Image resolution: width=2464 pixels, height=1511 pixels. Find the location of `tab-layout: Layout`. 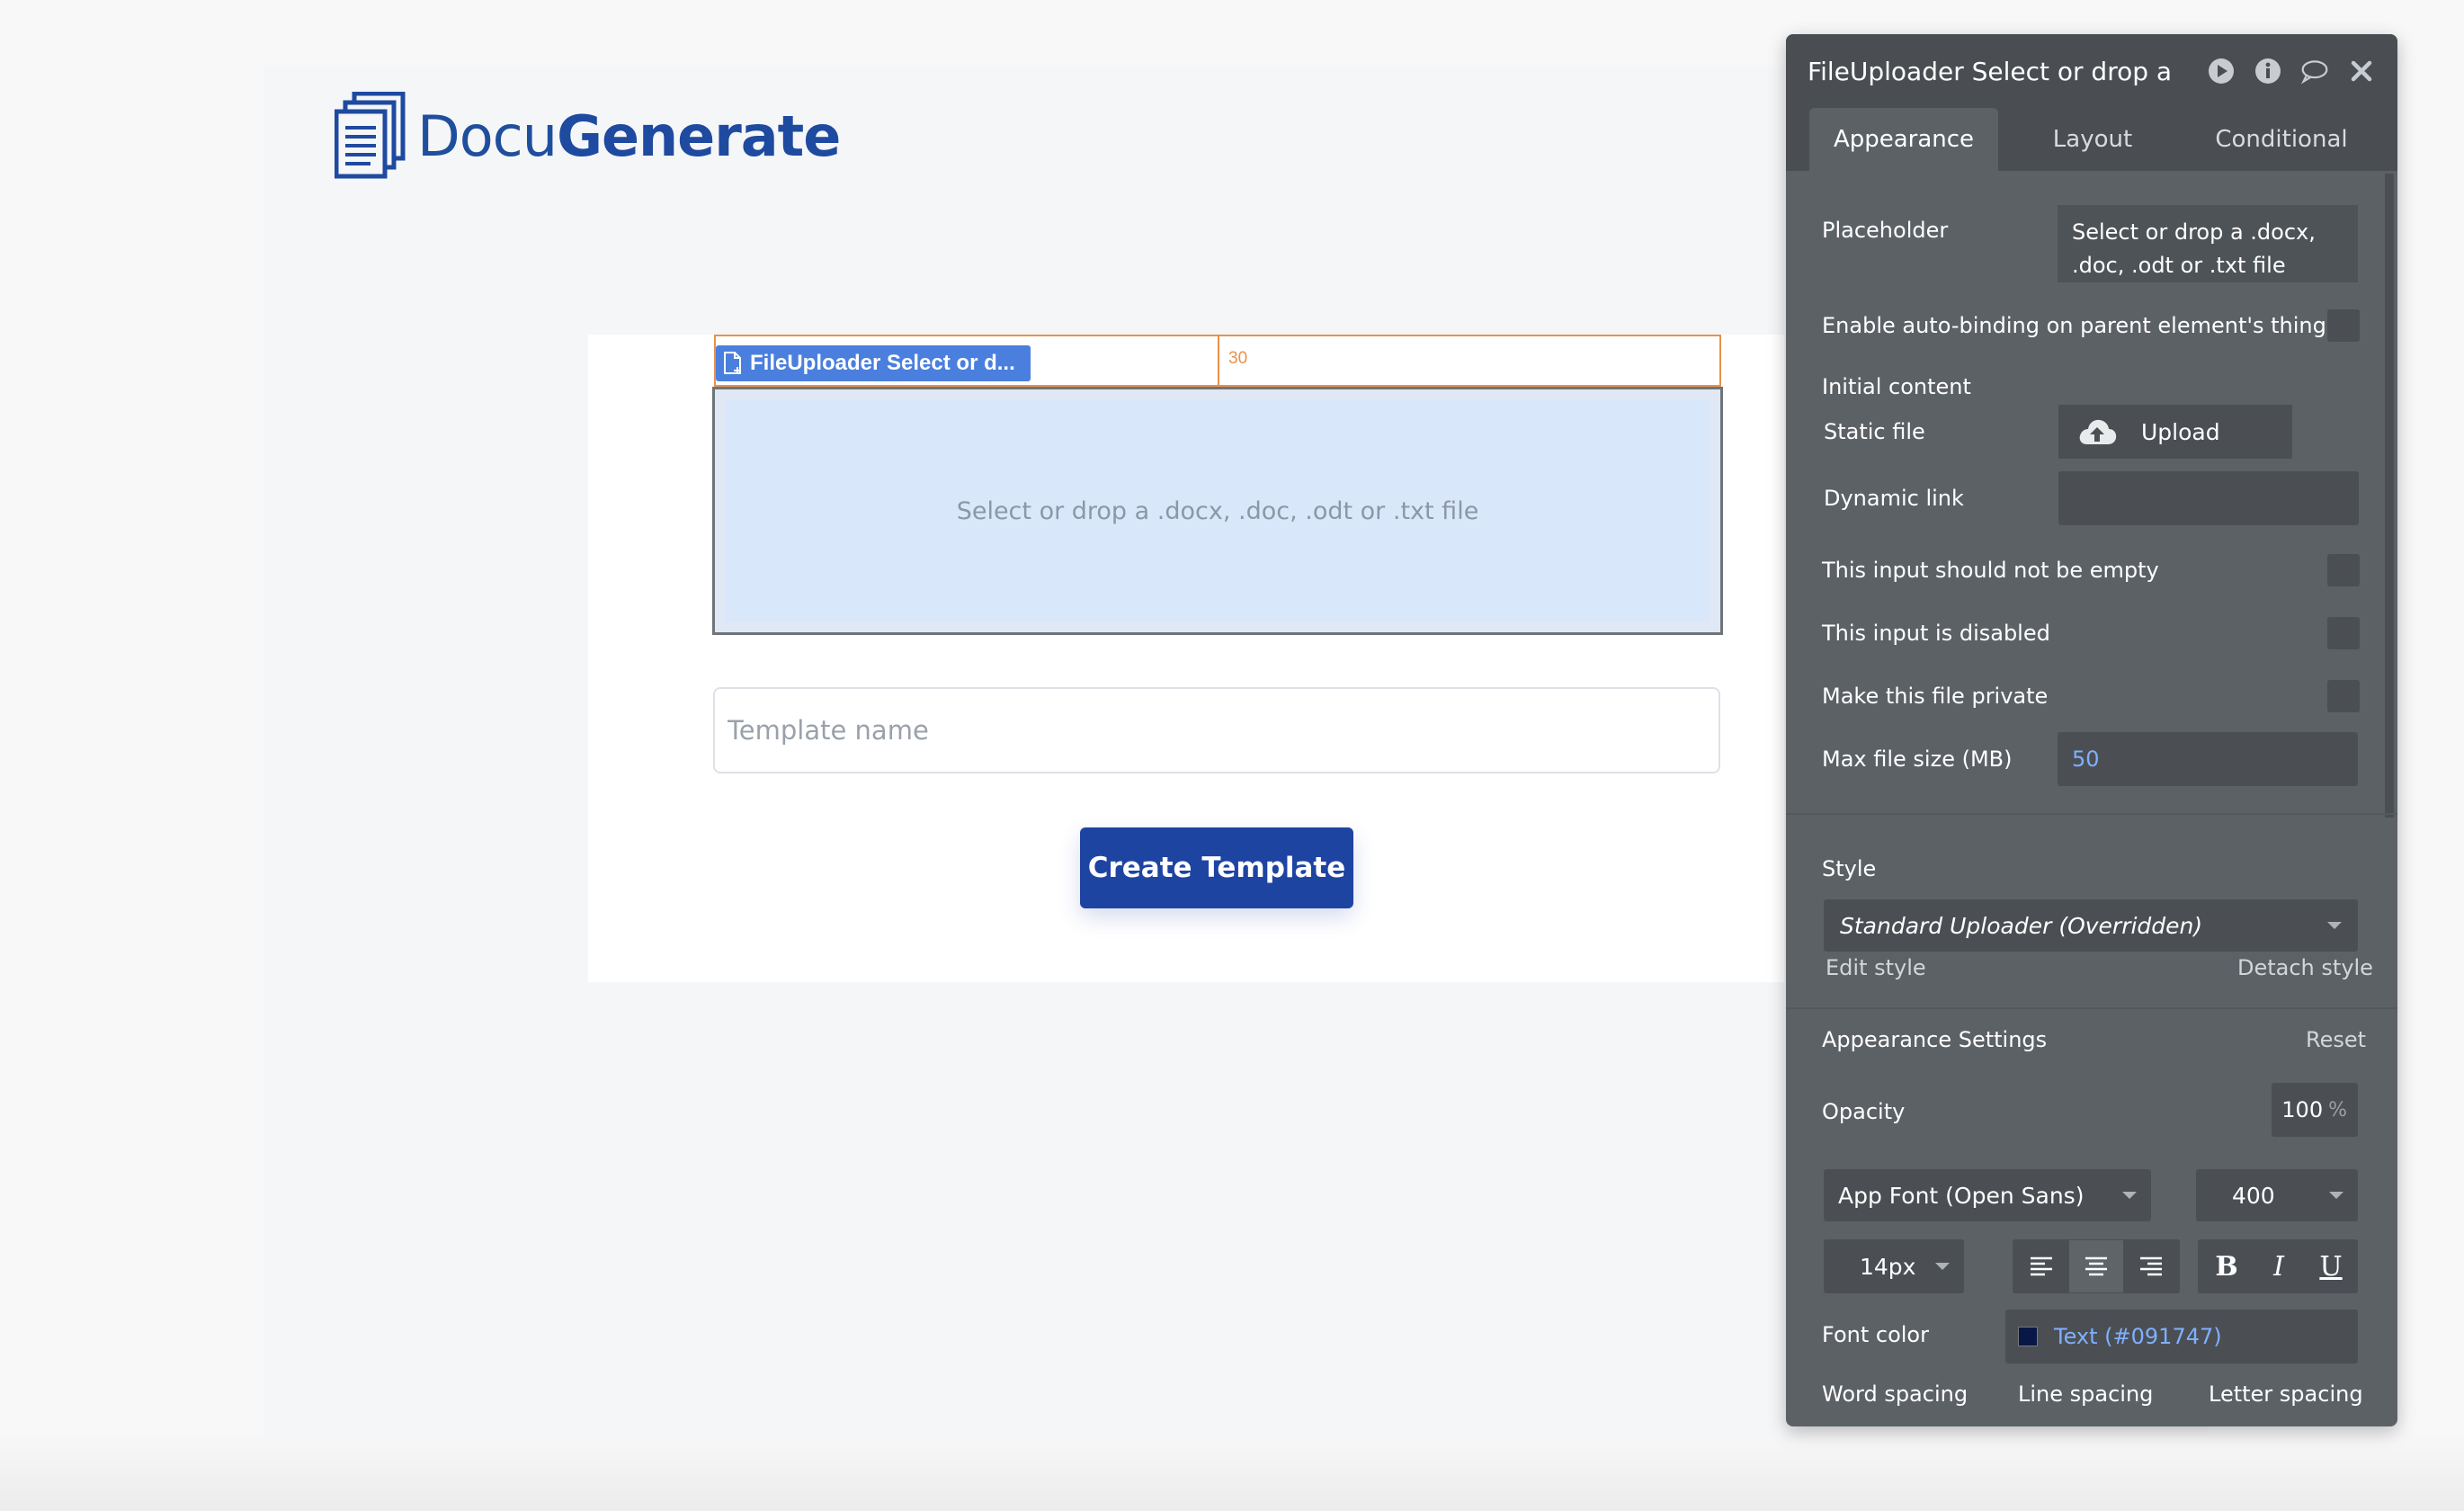

tab-layout: Layout is located at coordinates (2092, 139).